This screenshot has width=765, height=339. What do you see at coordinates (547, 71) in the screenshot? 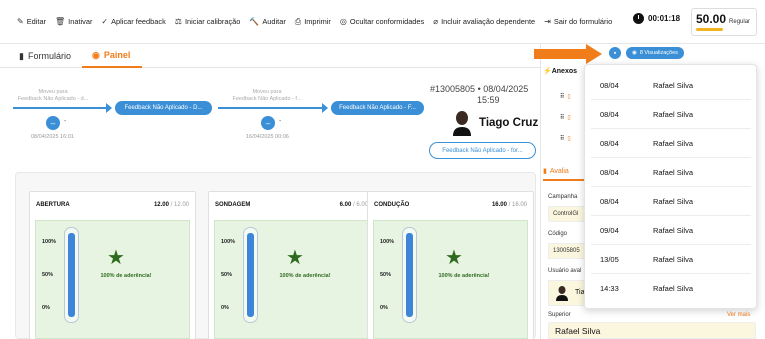
I see `bolt-icon: ⚡` at bounding box center [547, 71].